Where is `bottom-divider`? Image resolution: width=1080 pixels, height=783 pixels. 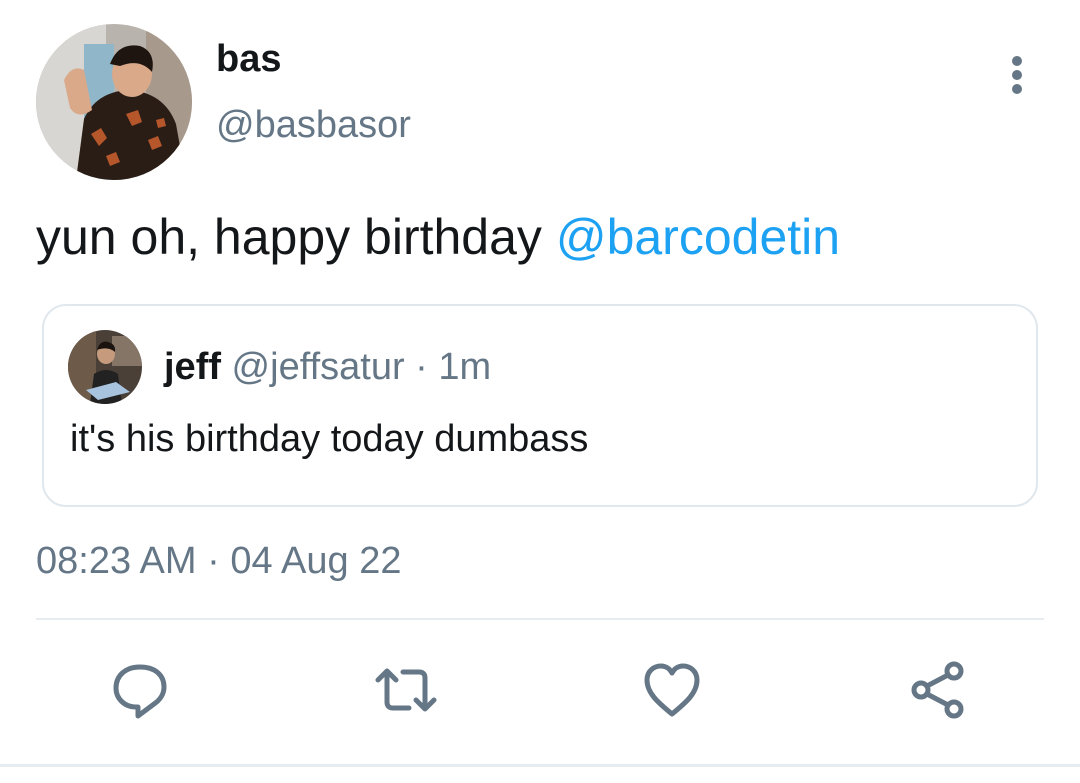
bottom-divider is located at coordinates (540, 765).